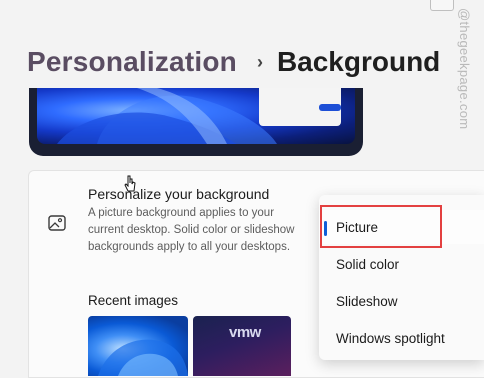  Describe the element at coordinates (196, 116) in the screenshot. I see `preview-wallpaper` at that location.